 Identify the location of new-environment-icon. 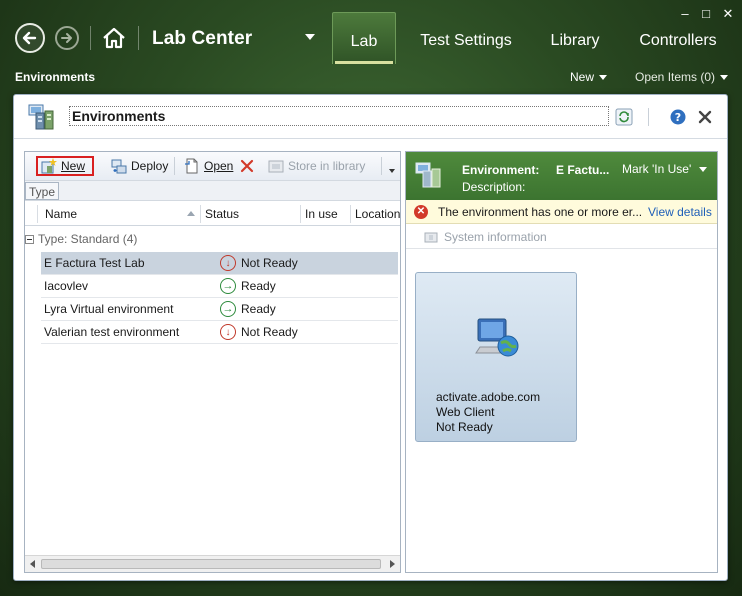
(49, 166).